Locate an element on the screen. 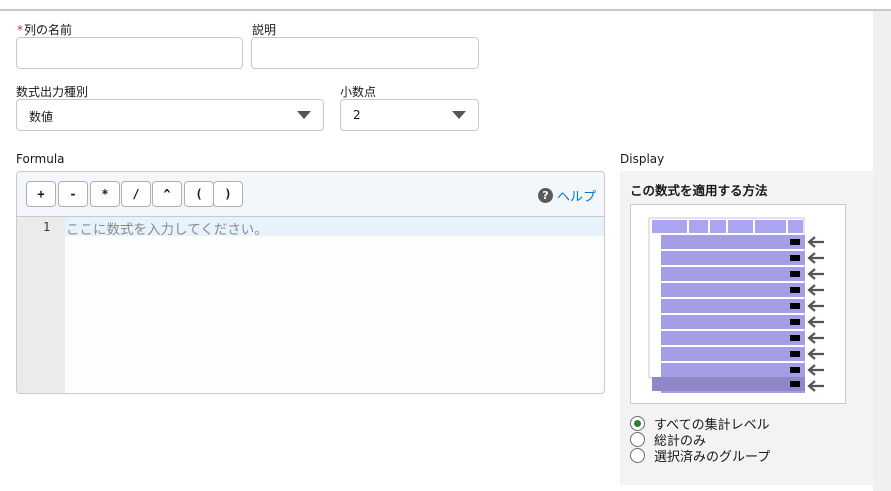  minus-operator-button: - is located at coordinates (73, 194).